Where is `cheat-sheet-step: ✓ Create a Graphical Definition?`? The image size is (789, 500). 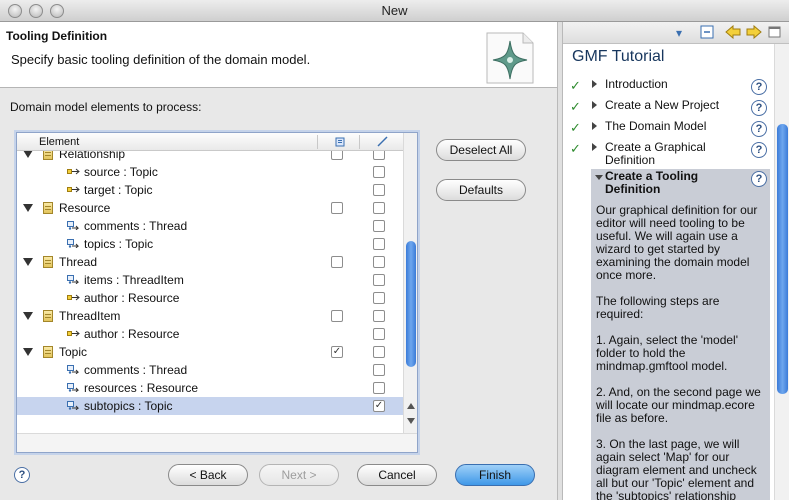
cheat-sheet-step: ✓ Create a Graphical Definition? is located at coordinates (676, 153).